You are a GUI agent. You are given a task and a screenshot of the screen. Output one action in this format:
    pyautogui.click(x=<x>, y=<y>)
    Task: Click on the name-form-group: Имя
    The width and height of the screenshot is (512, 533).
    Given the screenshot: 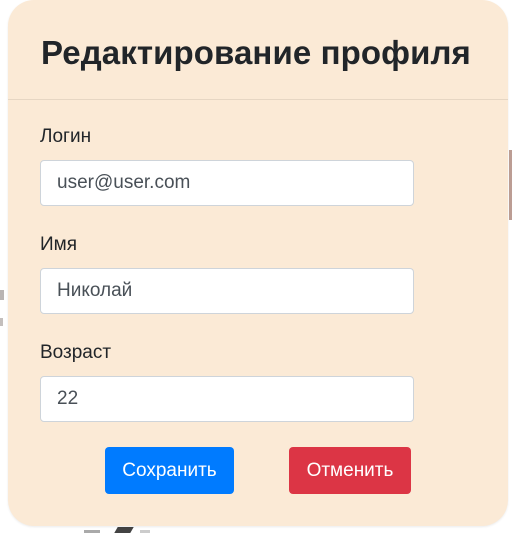 What is the action you would take?
    pyautogui.click(x=227, y=274)
    